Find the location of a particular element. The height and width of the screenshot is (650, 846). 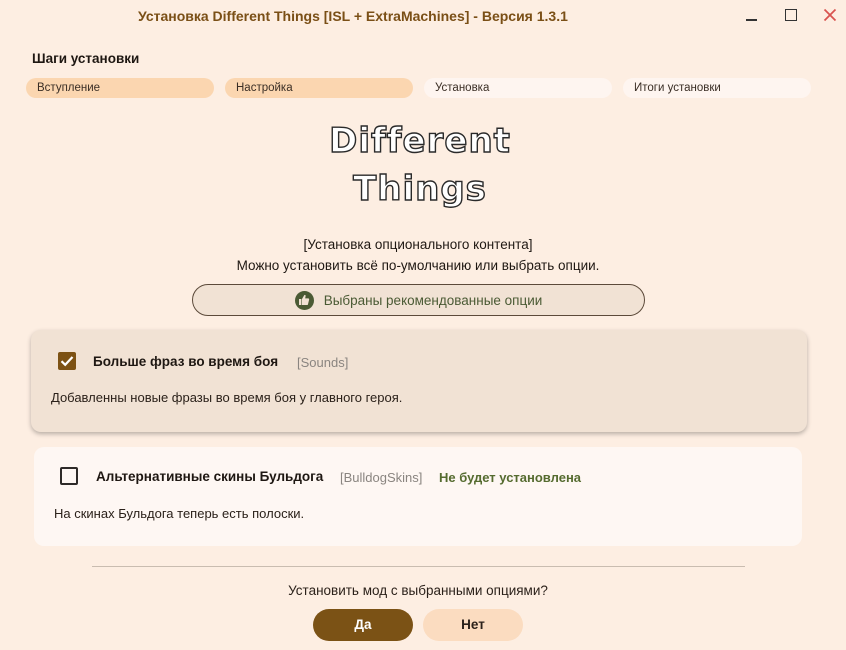

minimize-icon is located at coordinates (751, 15).